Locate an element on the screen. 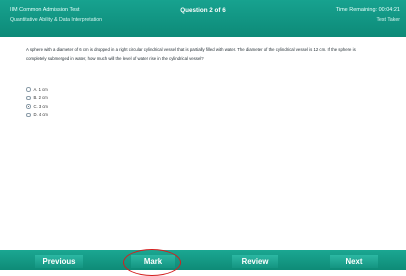  answer-options: A. 1 cm B. 2 cm C. 3 cm D. 4 cm is located at coordinates (37, 102).